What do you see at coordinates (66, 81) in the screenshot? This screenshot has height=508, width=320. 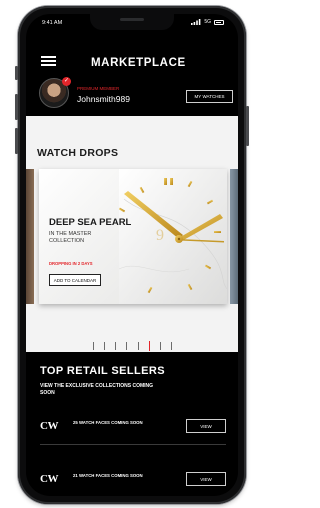 I see `check-icon: ✓` at bounding box center [66, 81].